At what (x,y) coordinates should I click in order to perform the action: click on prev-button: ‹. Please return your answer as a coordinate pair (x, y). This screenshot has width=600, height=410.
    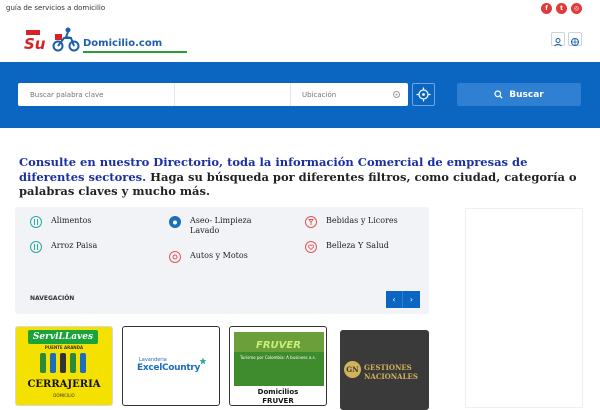
    Looking at the image, I should click on (394, 299).